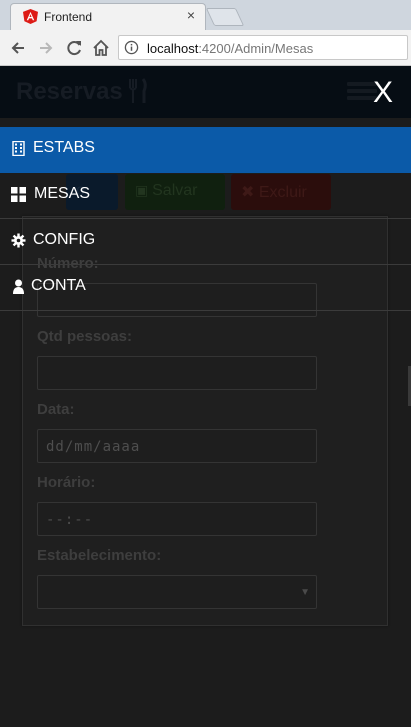 Image resolution: width=411 pixels, height=727 pixels. What do you see at coordinates (93, 447) in the screenshot?
I see `data-placeholder: dd/mm/aaaa` at bounding box center [93, 447].